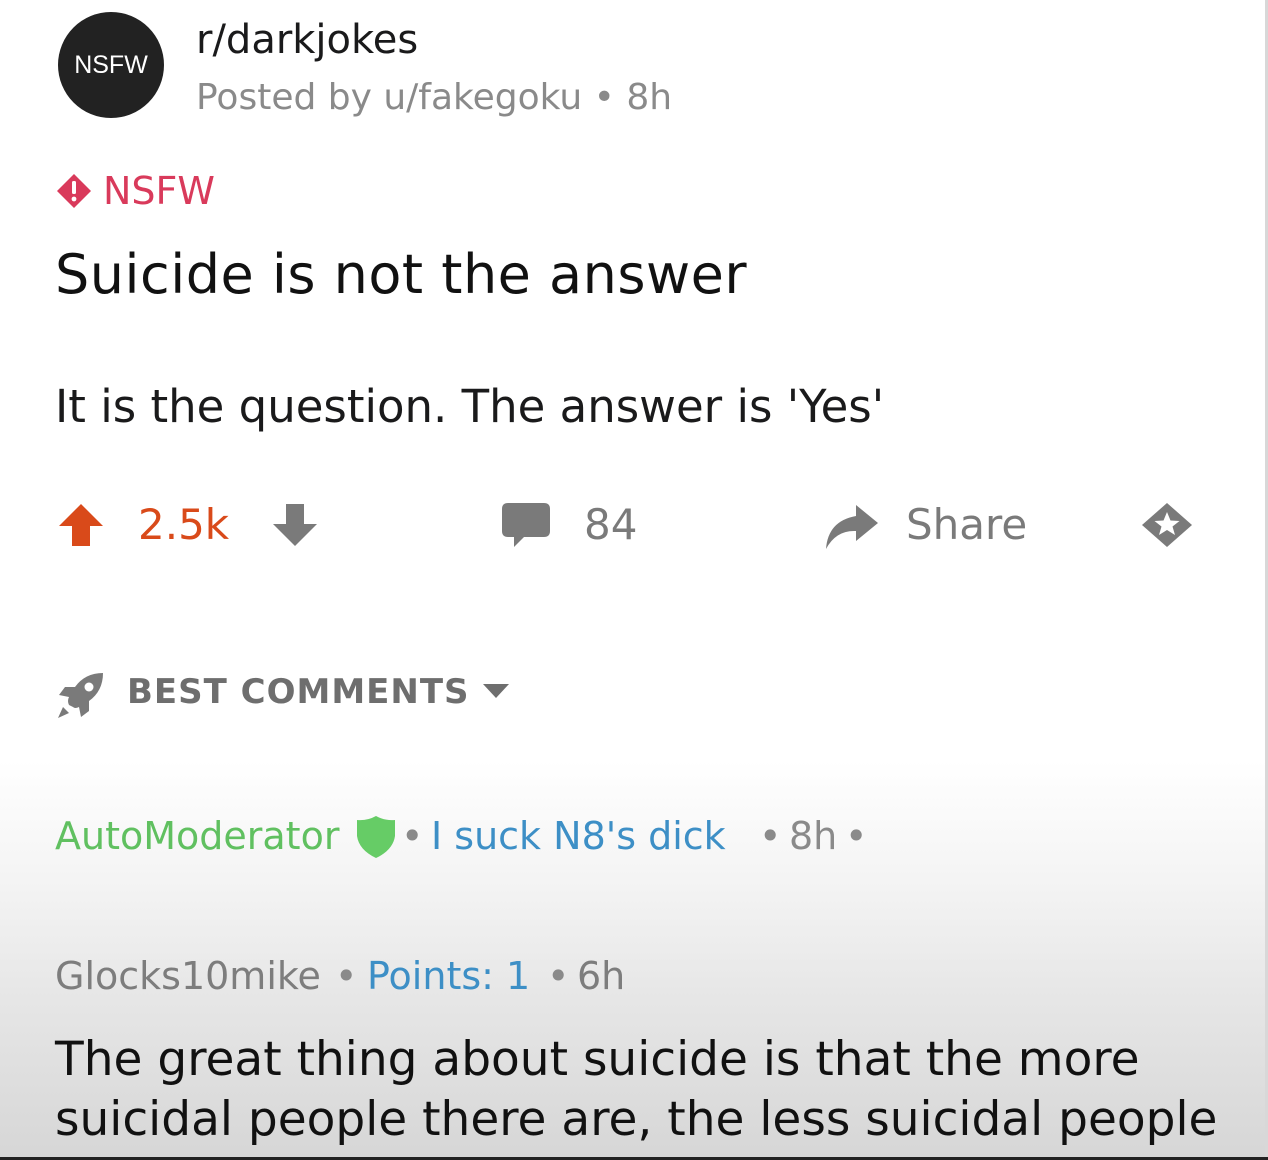 The height and width of the screenshot is (1160, 1268). I want to click on post-action-bar: 2.5k 84 Share, so click(634, 525).